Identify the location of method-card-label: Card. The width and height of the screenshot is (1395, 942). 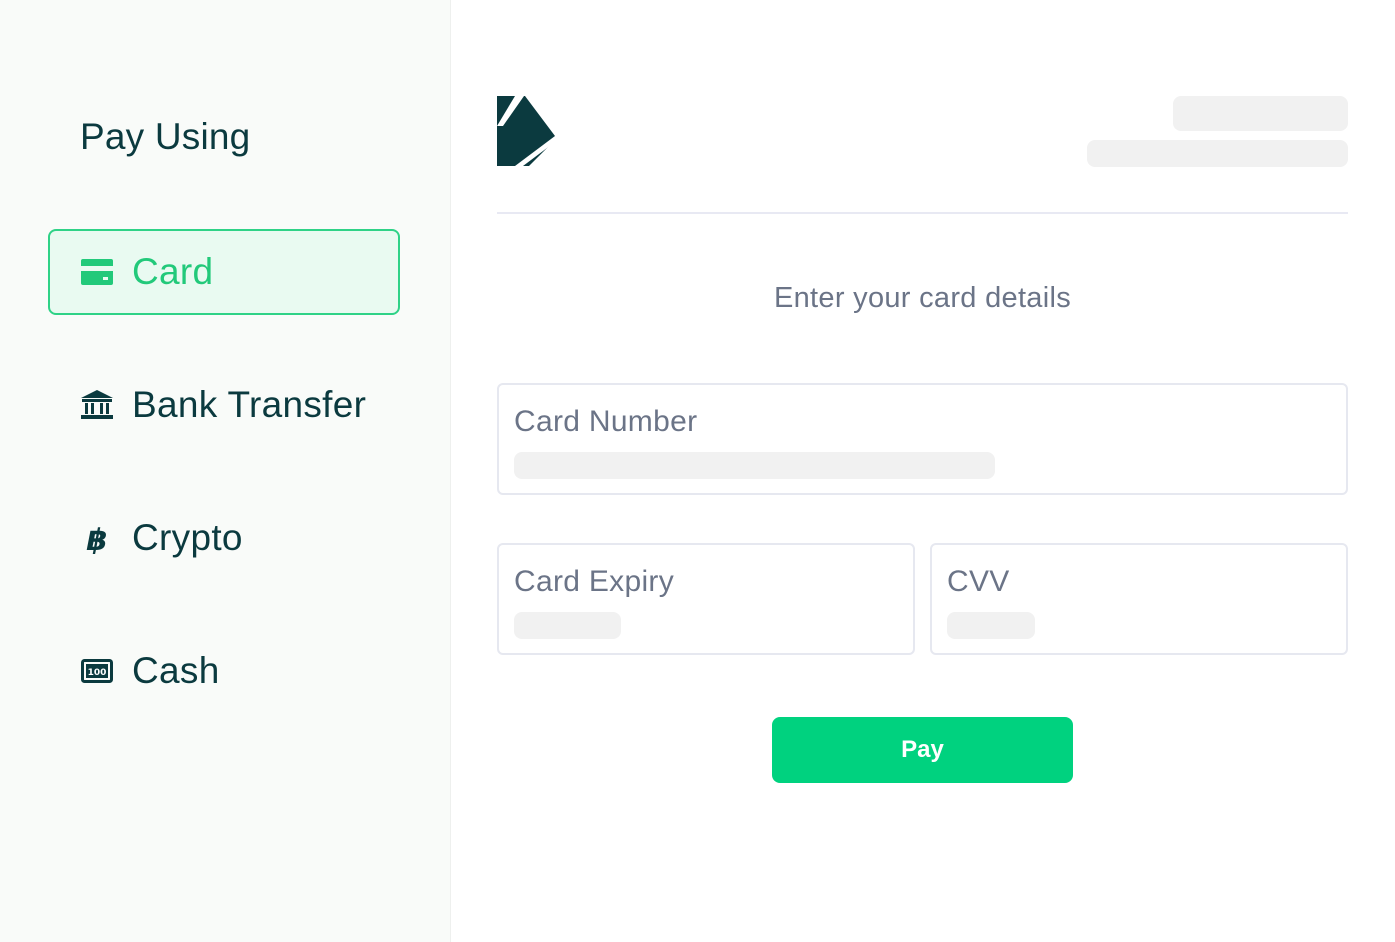
(173, 271).